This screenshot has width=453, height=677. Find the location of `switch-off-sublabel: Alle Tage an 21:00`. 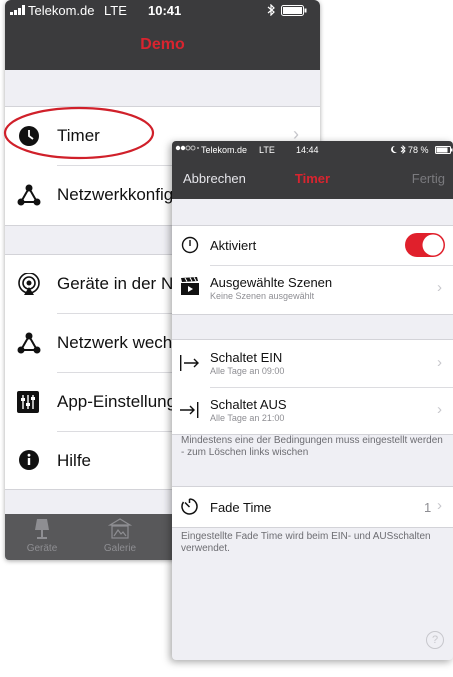

switch-off-sublabel: Alle Tage an 21:00 is located at coordinates (247, 418).